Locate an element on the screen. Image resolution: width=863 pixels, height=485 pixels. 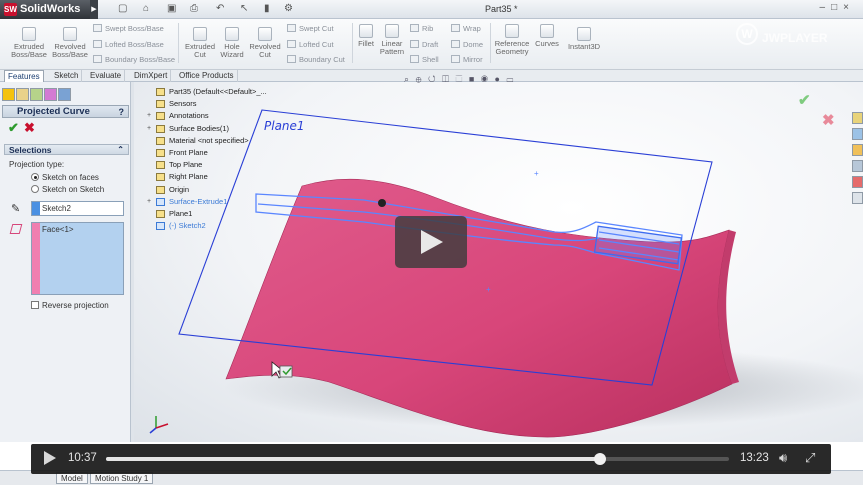
view-orientation-icon: ⬚ is located at coordinates (459, 79).